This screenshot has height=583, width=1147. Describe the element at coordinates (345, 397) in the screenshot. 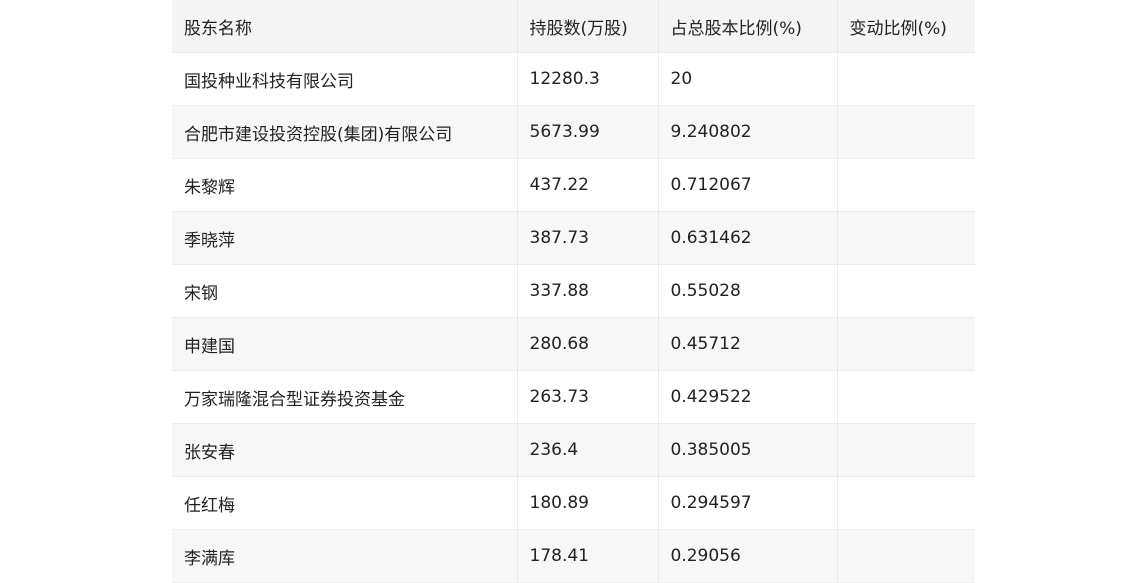

I see `cell-shareholder-name: 万家瑞隆混合型证券投资基金` at that location.